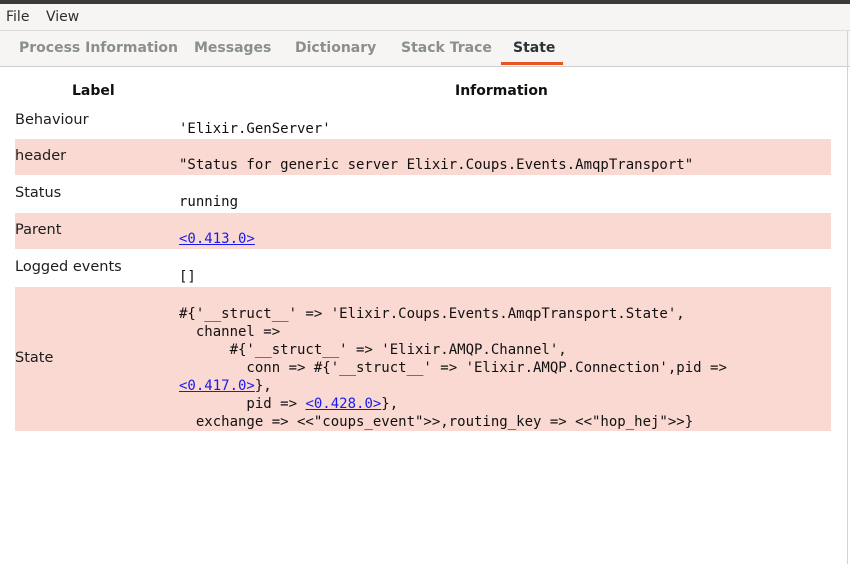 The height and width of the screenshot is (564, 850). What do you see at coordinates (93, 91) in the screenshot?
I see `column-header-label: Label` at bounding box center [93, 91].